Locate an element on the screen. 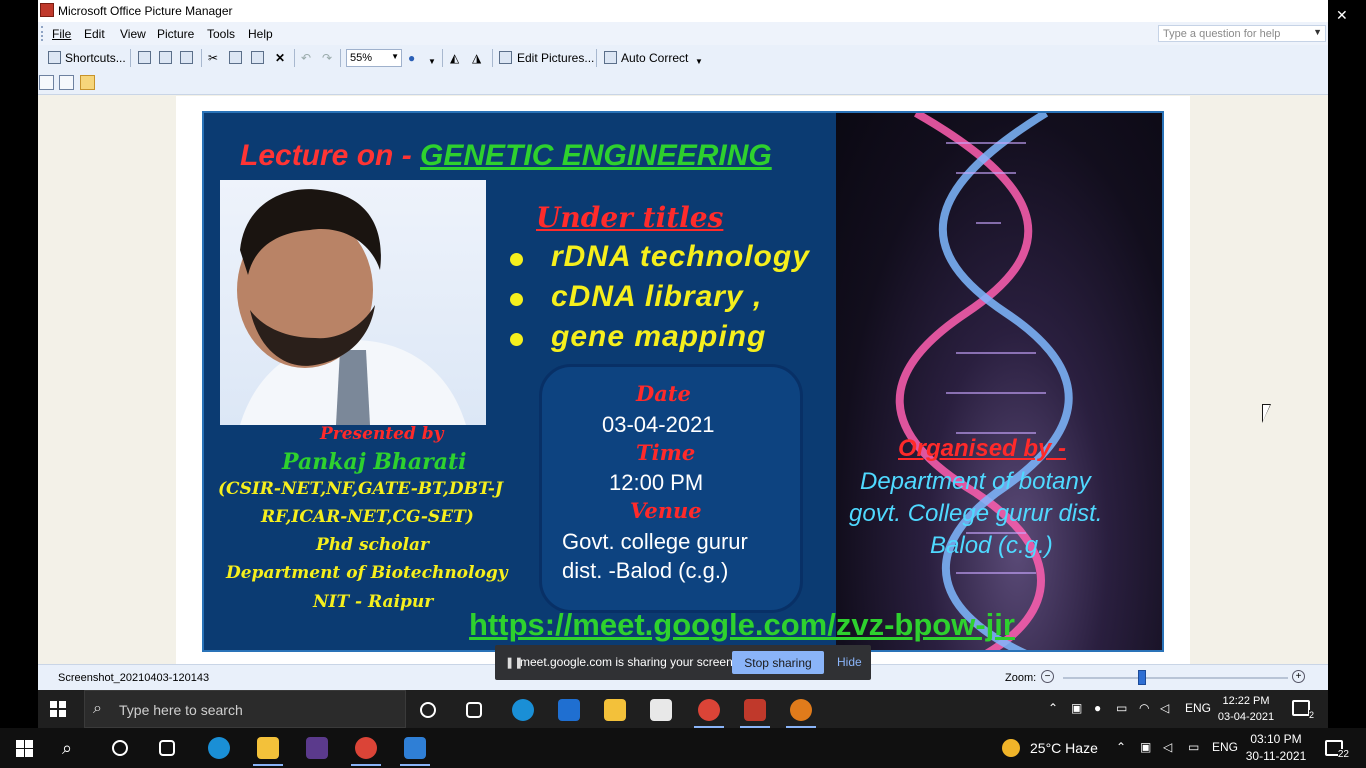  taskbar-clock: 03:10 PM 30-11-2021 is located at coordinates (1276, 748).